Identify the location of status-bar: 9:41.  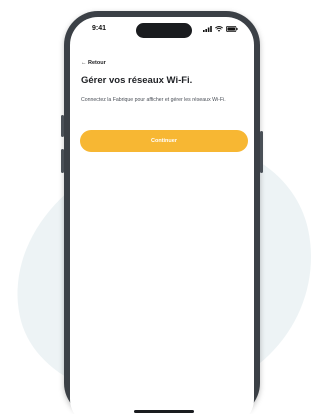
(162, 29).